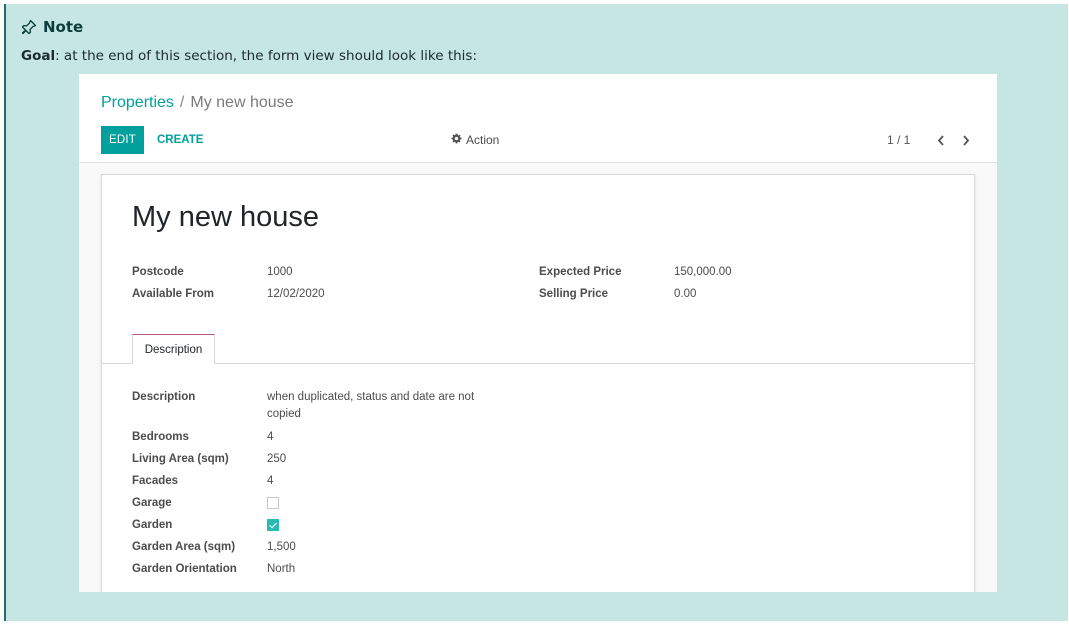 The image size is (1069, 625). I want to click on garden-orientation-label: Garden Orientation, so click(184, 569).